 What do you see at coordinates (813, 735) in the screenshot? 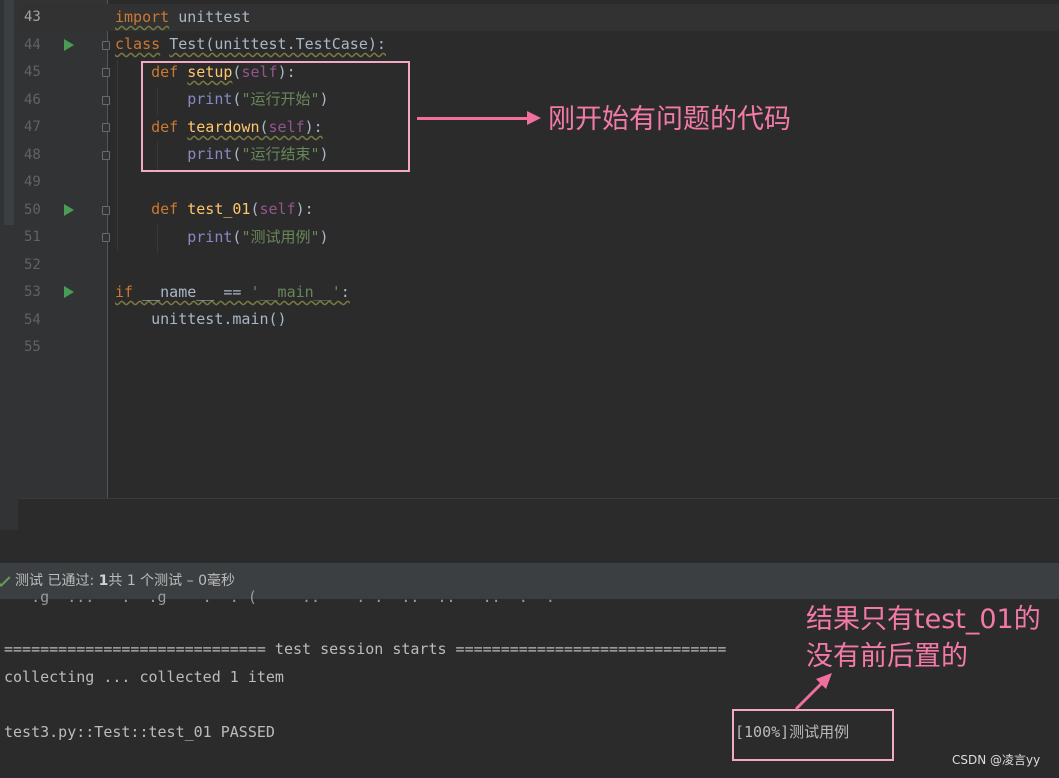
I see `highlight-box-output` at bounding box center [813, 735].